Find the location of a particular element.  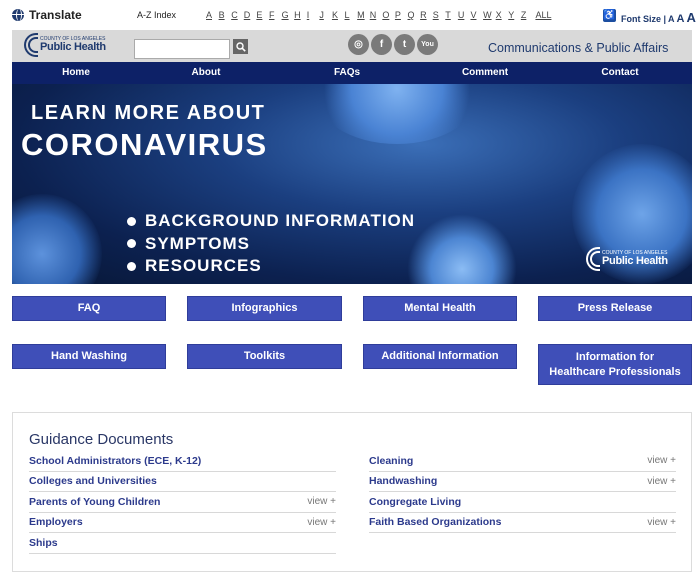

instagram-icon: ◎ is located at coordinates (358, 44).